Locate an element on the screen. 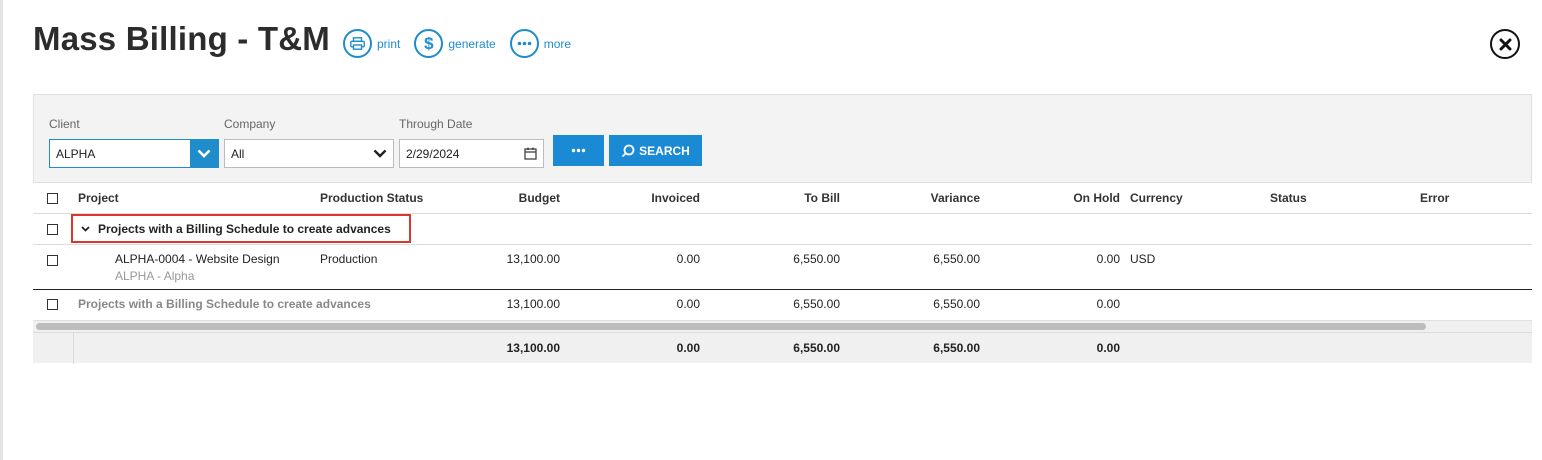 The height and width of the screenshot is (460, 1542). print-action: print is located at coordinates (371, 43).